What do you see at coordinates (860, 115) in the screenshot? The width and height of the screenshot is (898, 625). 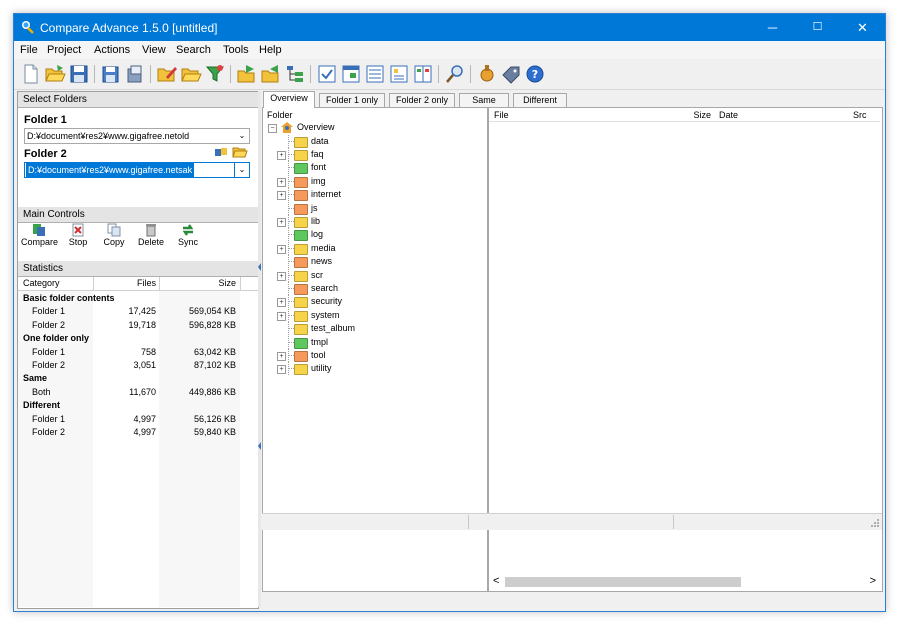 I see `col-src: Src` at bounding box center [860, 115].